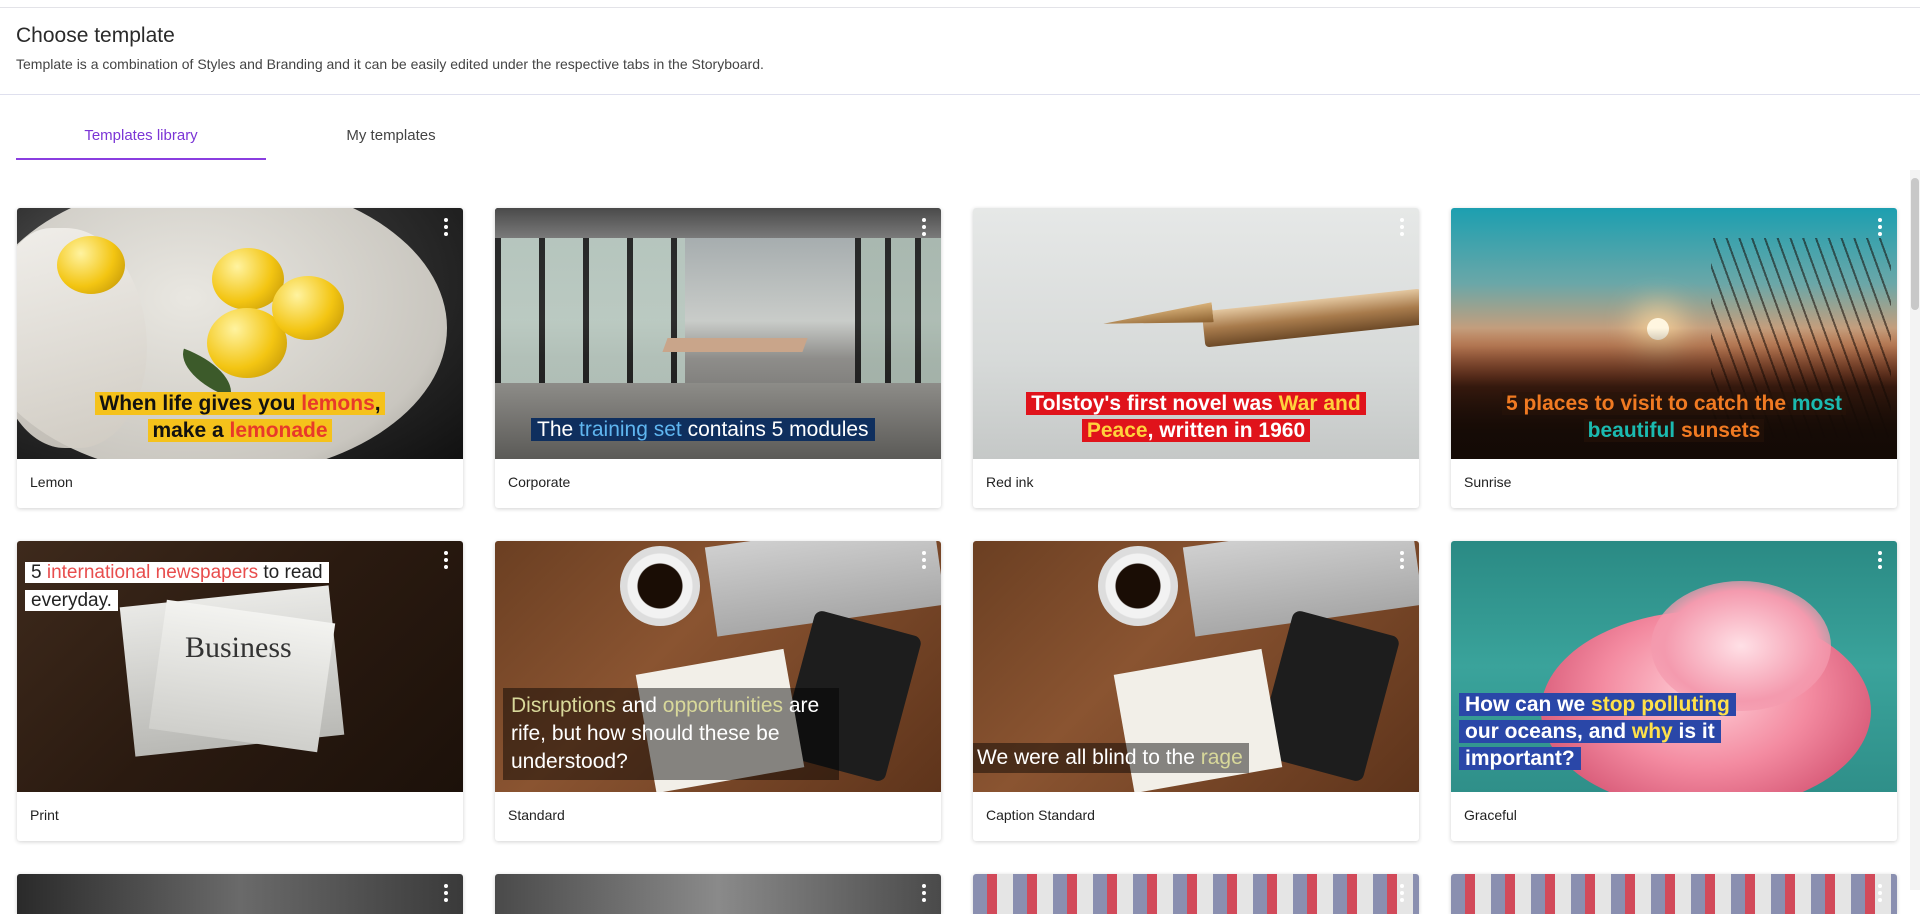 Image resolution: width=1920 pixels, height=914 pixels. I want to click on caption-highlight: beautiful, so click(1631, 430).